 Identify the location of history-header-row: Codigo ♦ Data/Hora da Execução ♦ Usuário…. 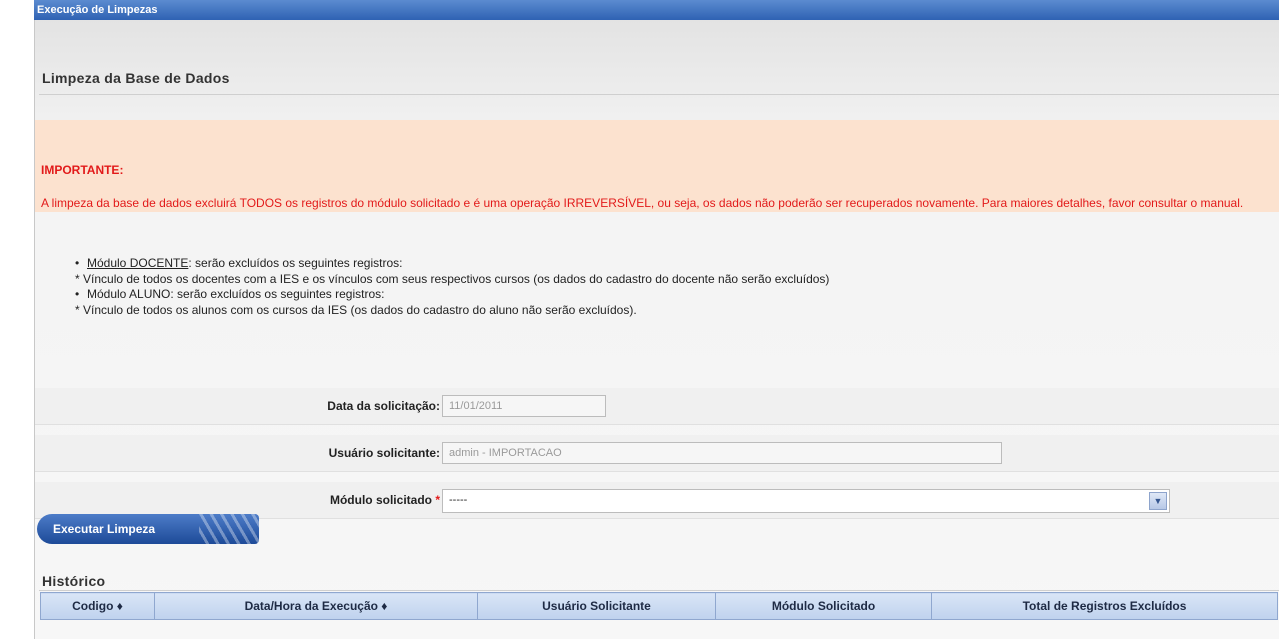
(659, 606).